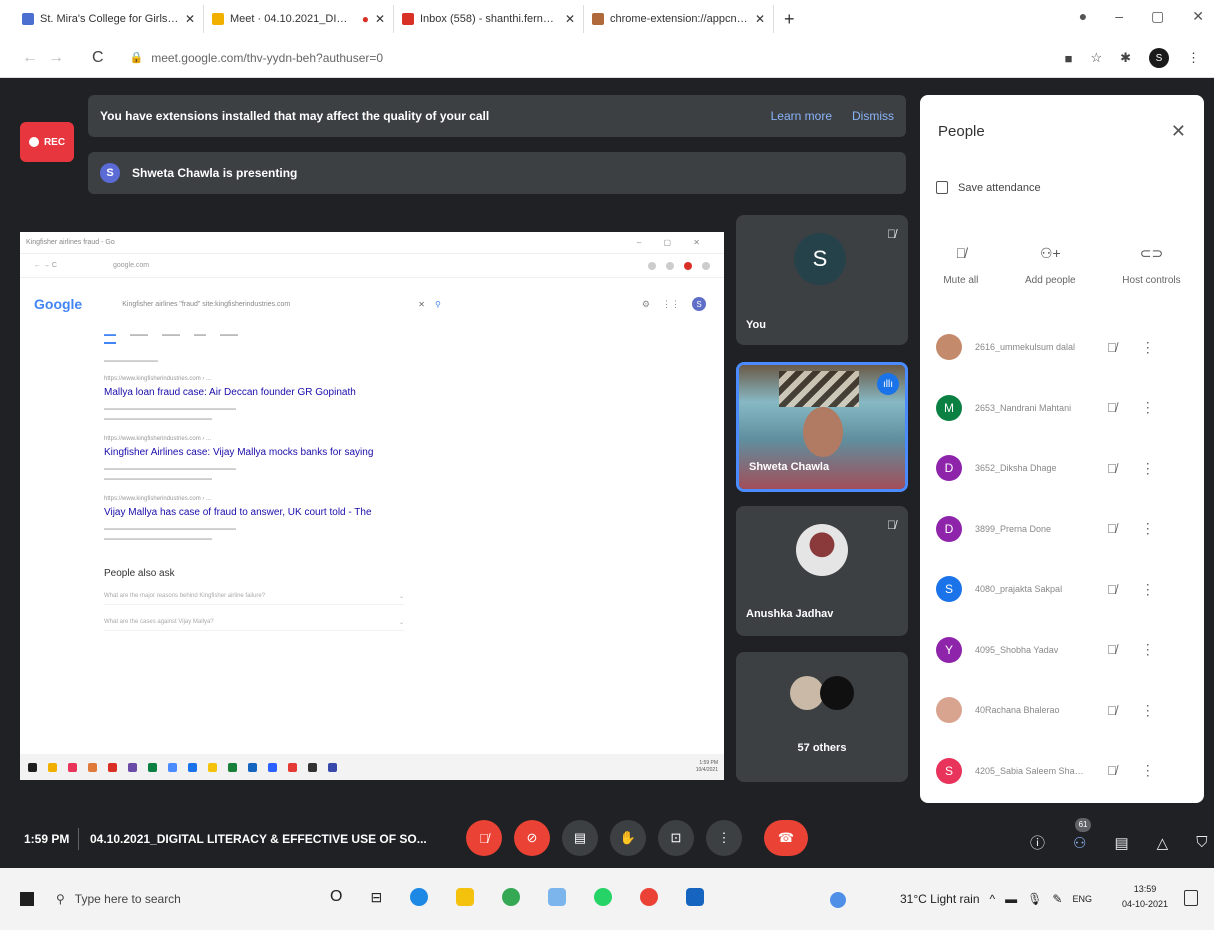 This screenshot has height=930, width=1214. Describe the element at coordinates (1062, 589) in the screenshot. I see `participant-row: S 4080_prajakta Sakpal 🎙̸ ⋮` at that location.